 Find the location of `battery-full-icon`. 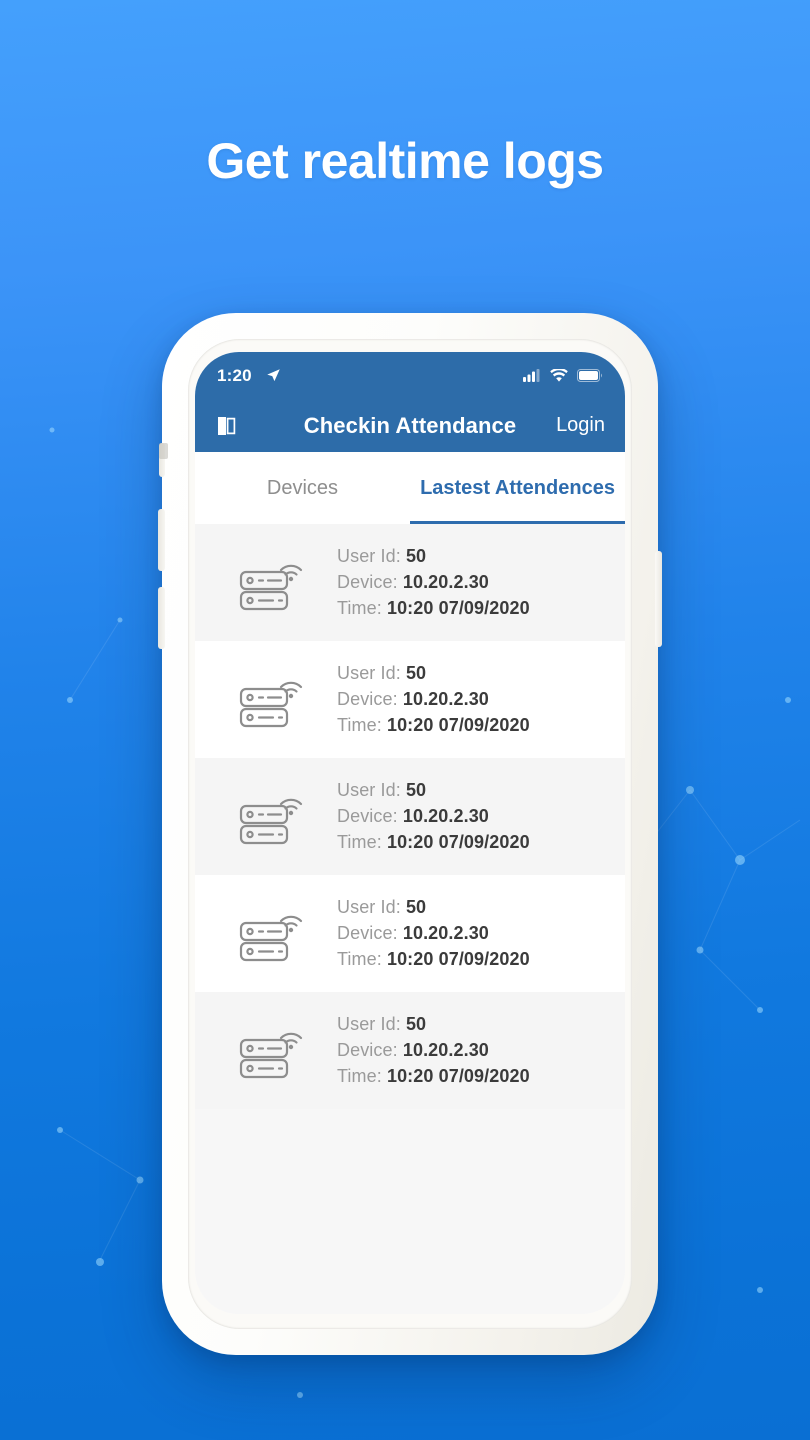

battery-full-icon is located at coordinates (589, 375).